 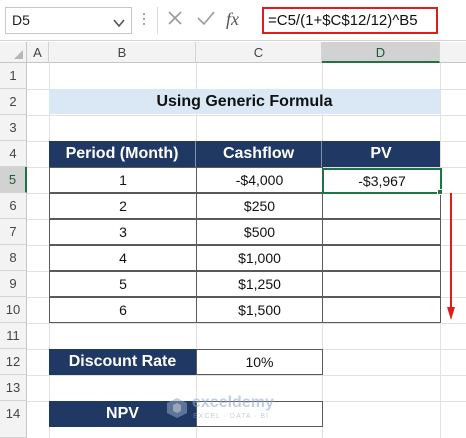 What do you see at coordinates (259, 284) in the screenshot?
I see `cell-cashflow: $1,250` at bounding box center [259, 284].